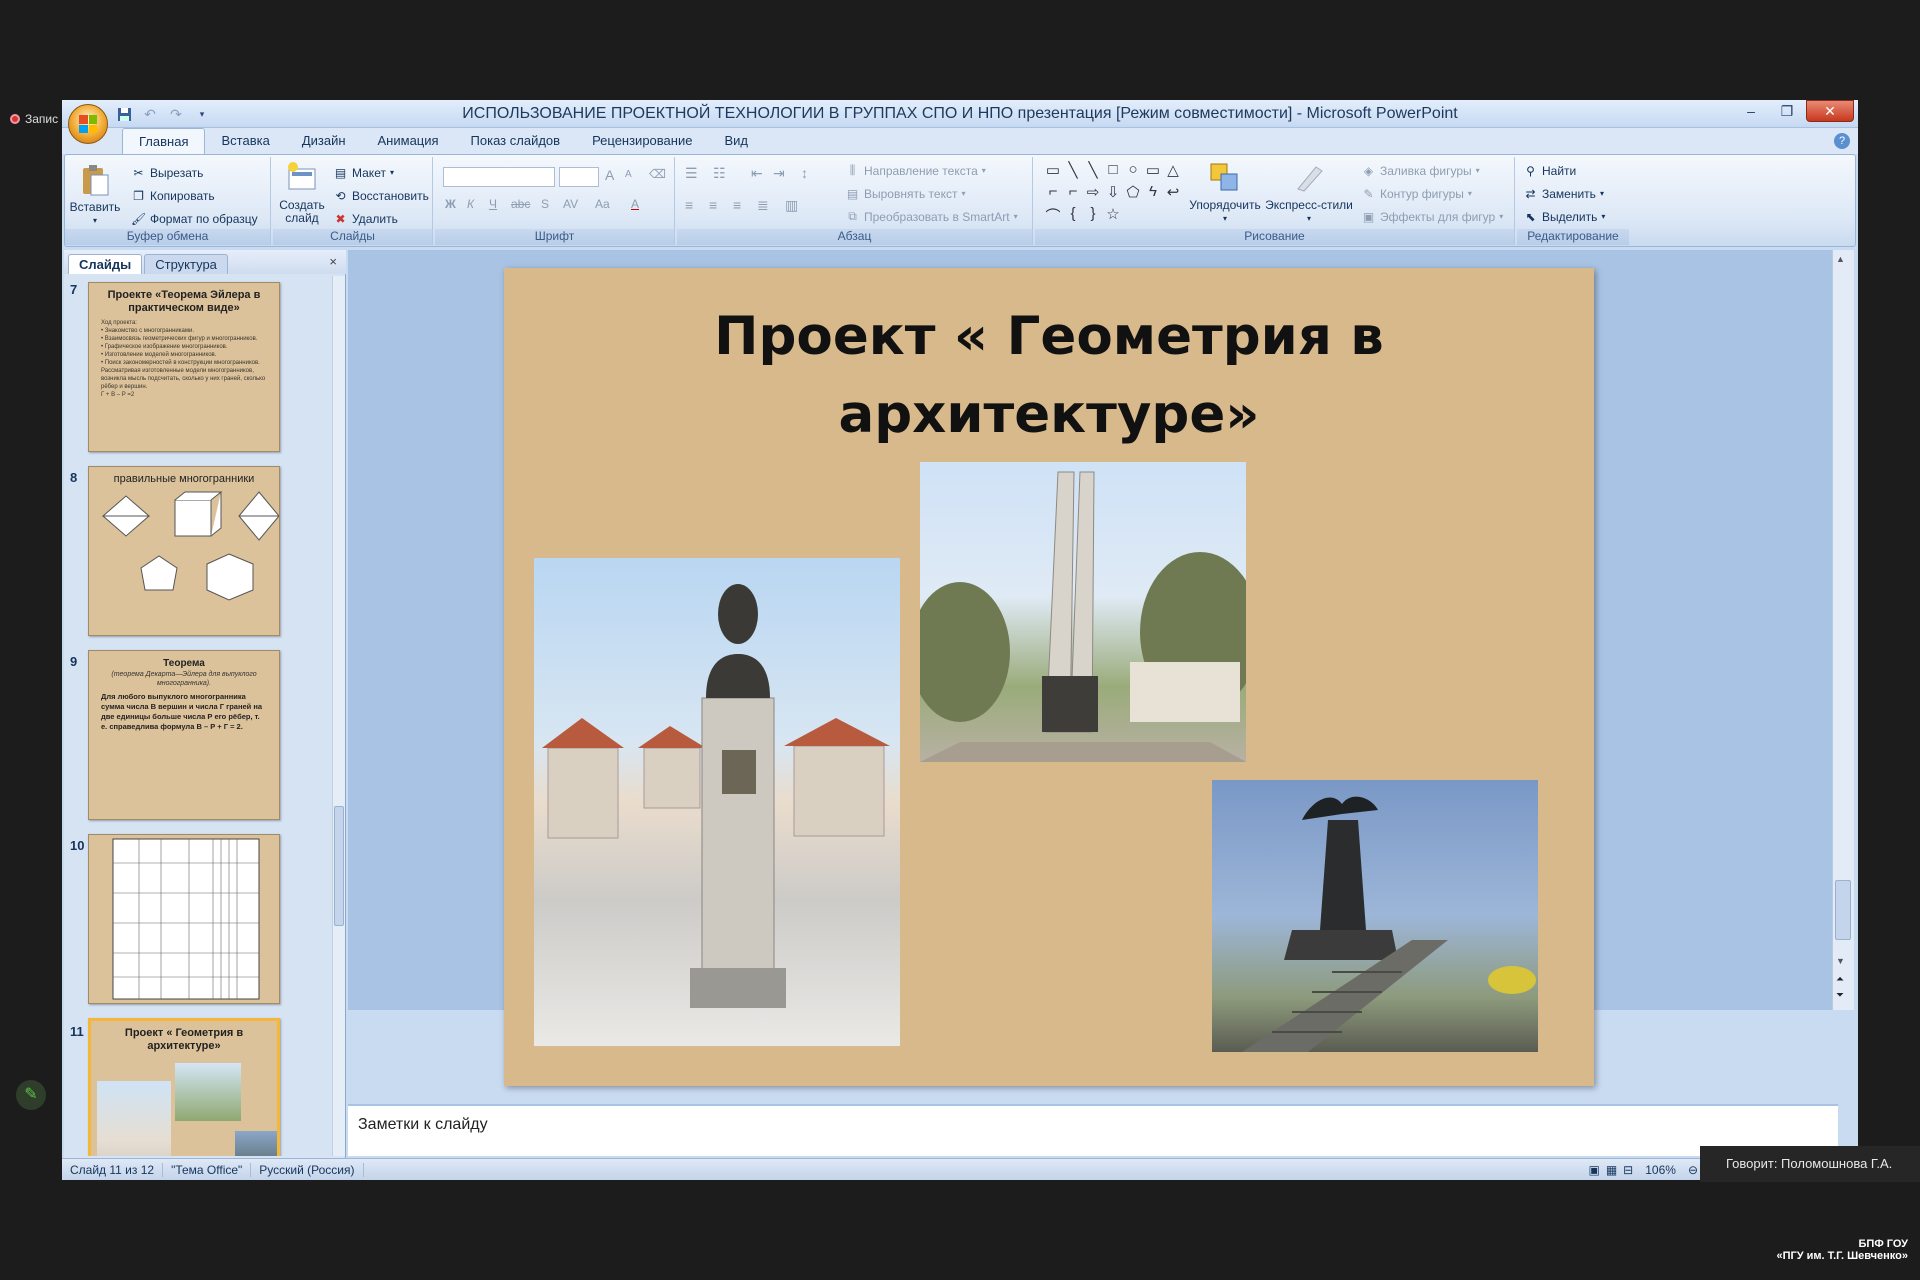  What do you see at coordinates (363, 172) in the screenshot?
I see `layout-button: ▤ Макет ▾` at bounding box center [363, 172].